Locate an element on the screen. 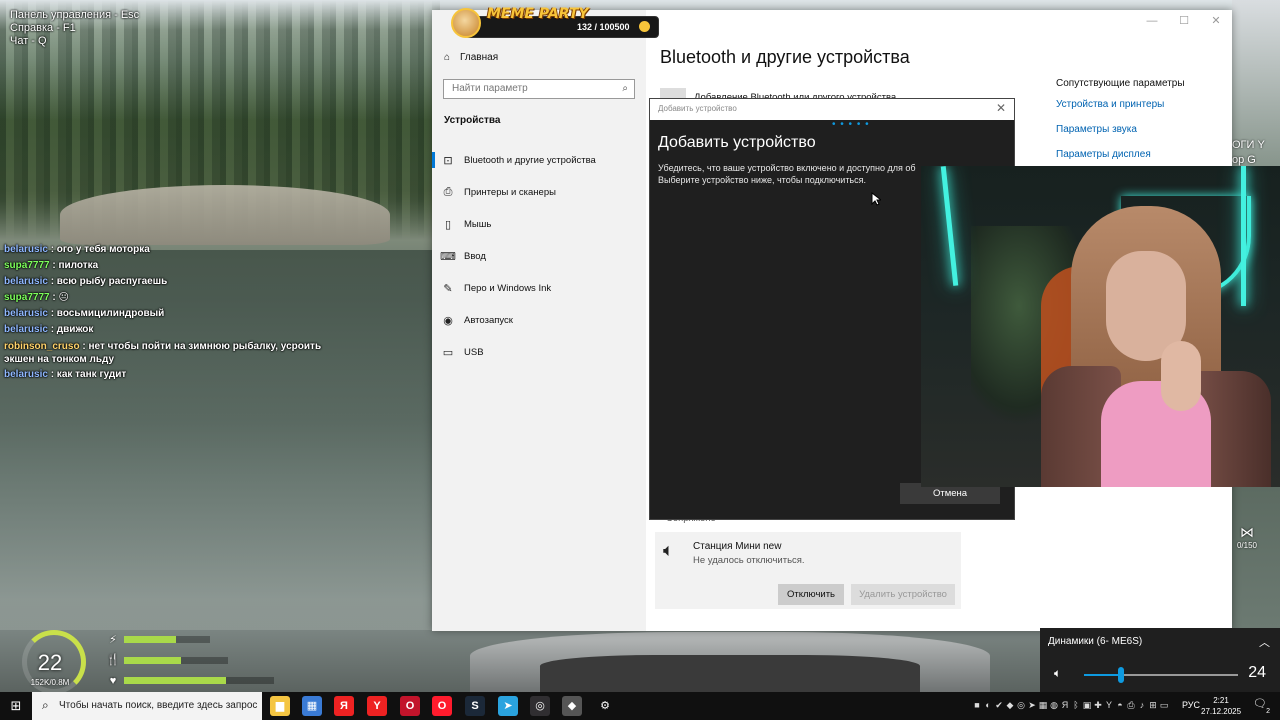  meme-party-widget: MEME PARTY 132 / 100500 is located at coordinates (553, 23).